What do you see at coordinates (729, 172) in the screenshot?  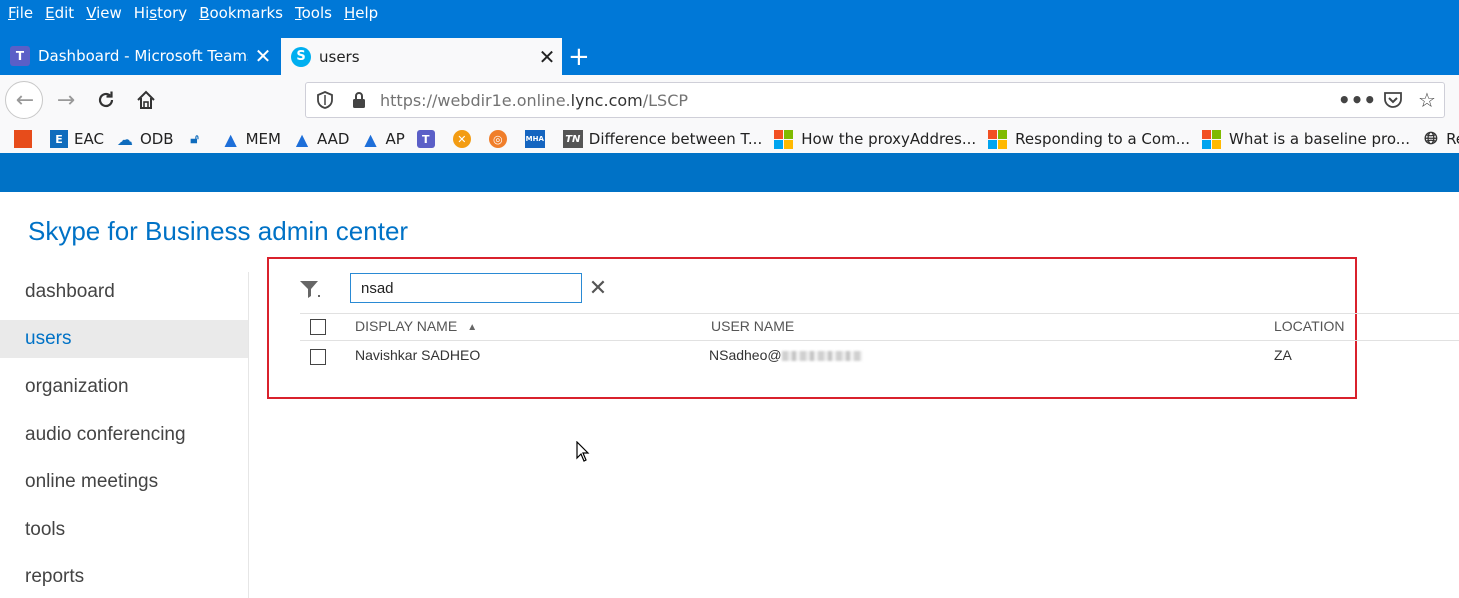 I see `app-top-bar` at bounding box center [729, 172].